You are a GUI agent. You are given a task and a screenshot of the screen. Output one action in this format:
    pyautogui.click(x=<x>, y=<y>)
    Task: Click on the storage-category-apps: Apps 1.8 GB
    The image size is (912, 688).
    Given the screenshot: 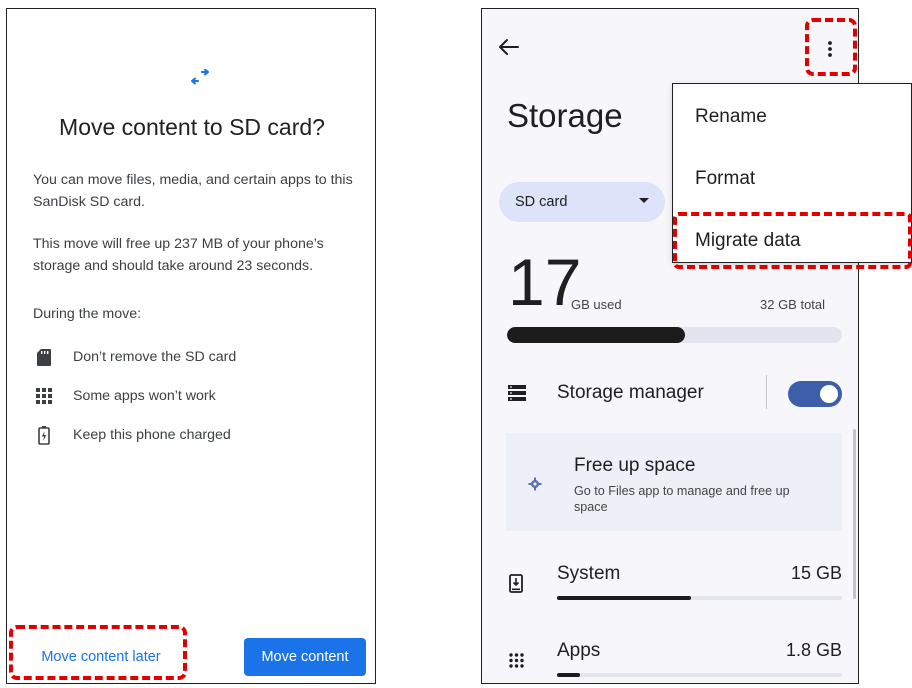 What is the action you would take?
    pyautogui.click(x=670, y=660)
    